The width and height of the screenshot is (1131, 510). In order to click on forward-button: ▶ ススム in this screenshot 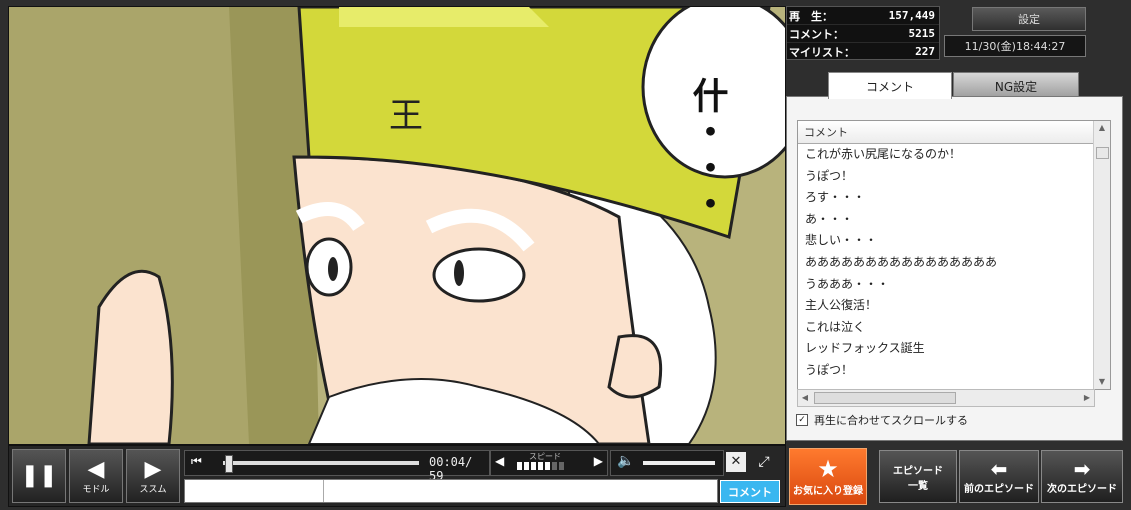, I will do `click(153, 476)`.